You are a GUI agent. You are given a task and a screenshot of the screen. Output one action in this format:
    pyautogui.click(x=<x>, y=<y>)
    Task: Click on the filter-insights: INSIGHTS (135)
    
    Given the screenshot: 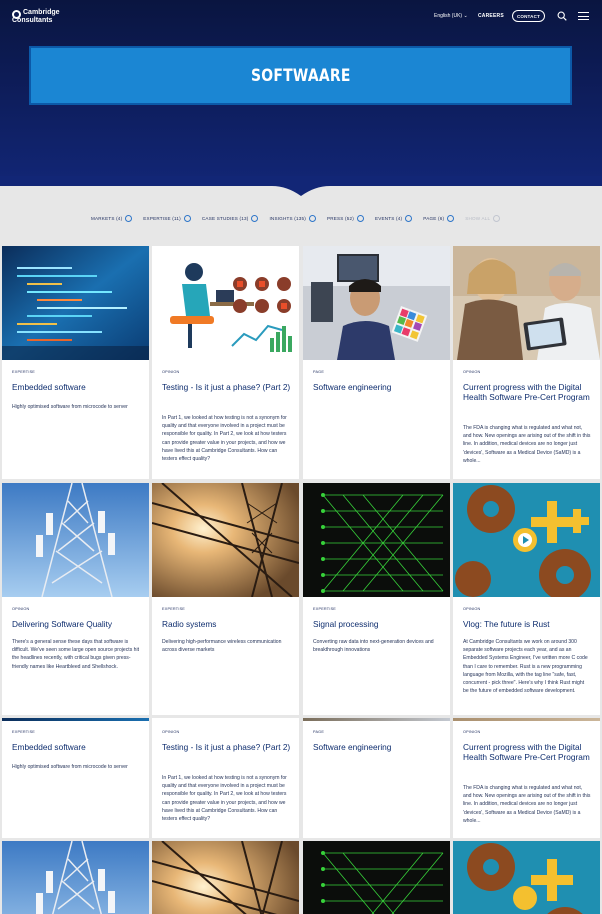 What is the action you would take?
    pyautogui.click(x=292, y=218)
    